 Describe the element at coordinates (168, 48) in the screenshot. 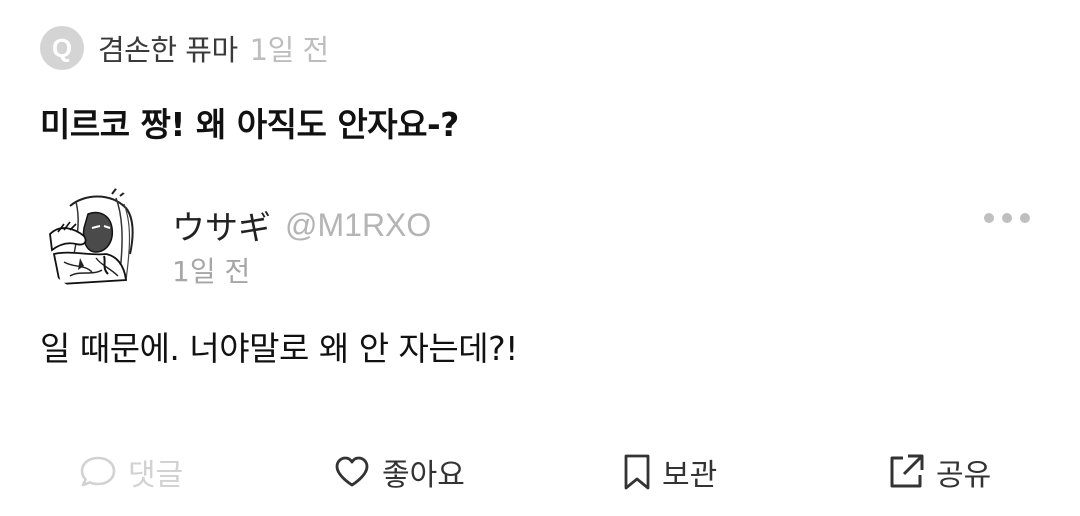

I see `asker-name: 겸손한 퓨마` at that location.